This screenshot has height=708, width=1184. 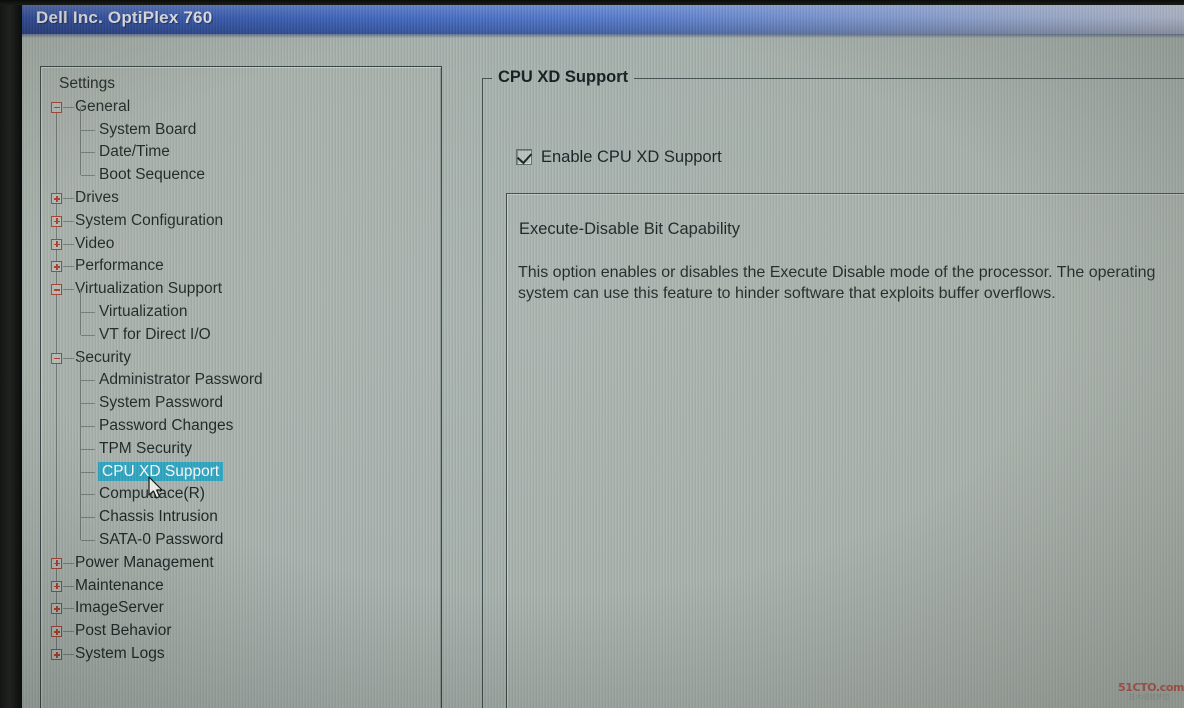 I want to click on tree-item-general: General, so click(x=102, y=107).